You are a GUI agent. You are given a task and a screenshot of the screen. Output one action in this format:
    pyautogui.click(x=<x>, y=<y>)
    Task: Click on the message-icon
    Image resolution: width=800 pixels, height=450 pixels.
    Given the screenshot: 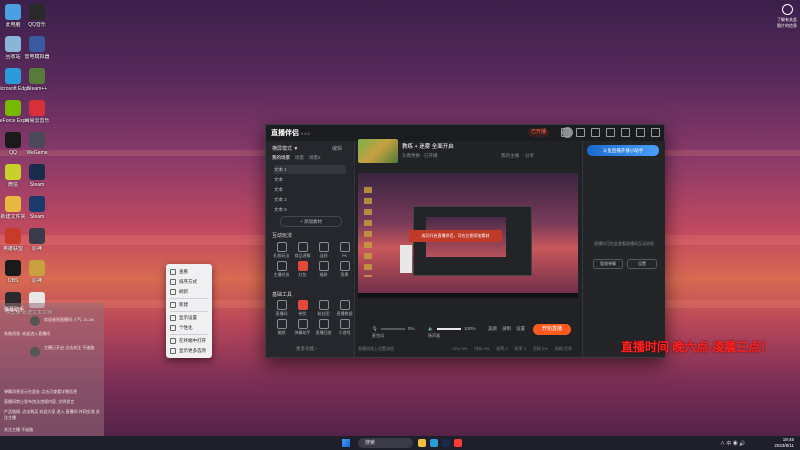 What is the action you would take?
    pyautogui.click(x=565, y=132)
    